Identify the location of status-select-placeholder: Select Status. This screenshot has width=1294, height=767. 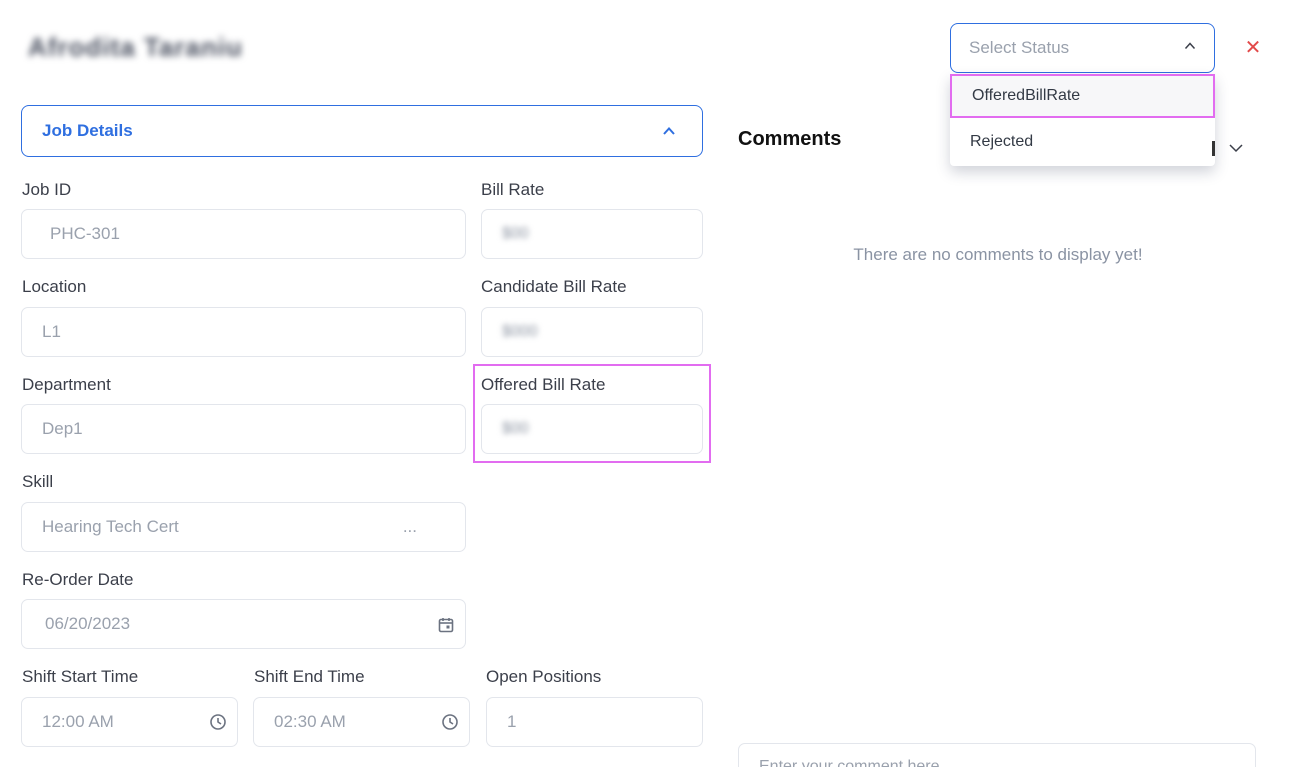
(1019, 47).